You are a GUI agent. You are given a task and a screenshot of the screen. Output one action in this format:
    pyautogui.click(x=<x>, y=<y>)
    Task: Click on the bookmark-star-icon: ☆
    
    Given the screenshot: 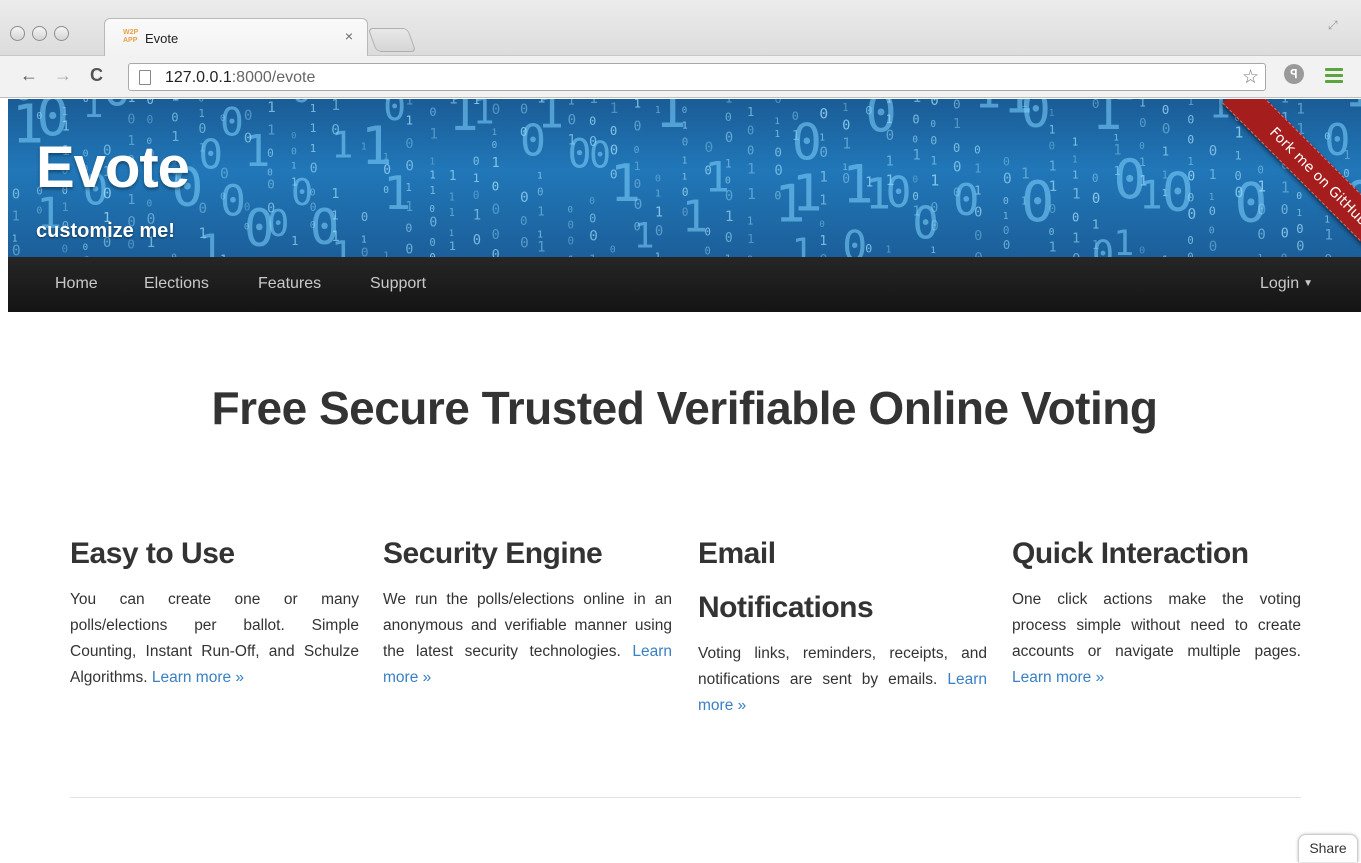 What is the action you would take?
    pyautogui.click(x=1250, y=77)
    